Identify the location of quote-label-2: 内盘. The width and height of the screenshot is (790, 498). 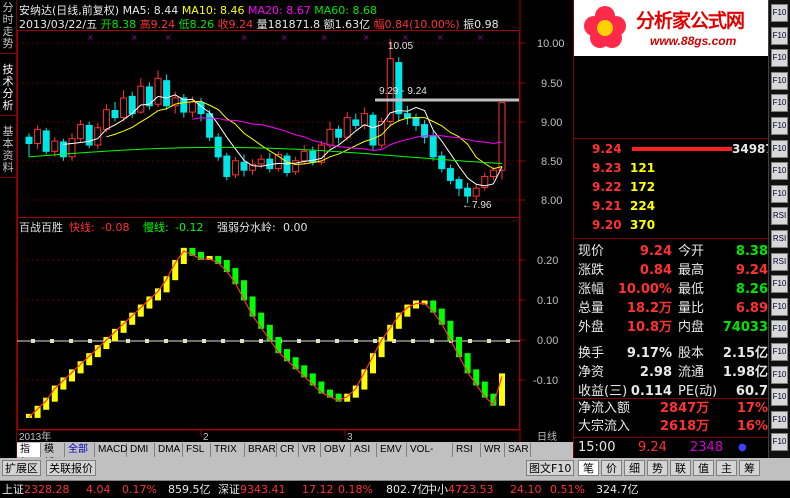
(691, 327).